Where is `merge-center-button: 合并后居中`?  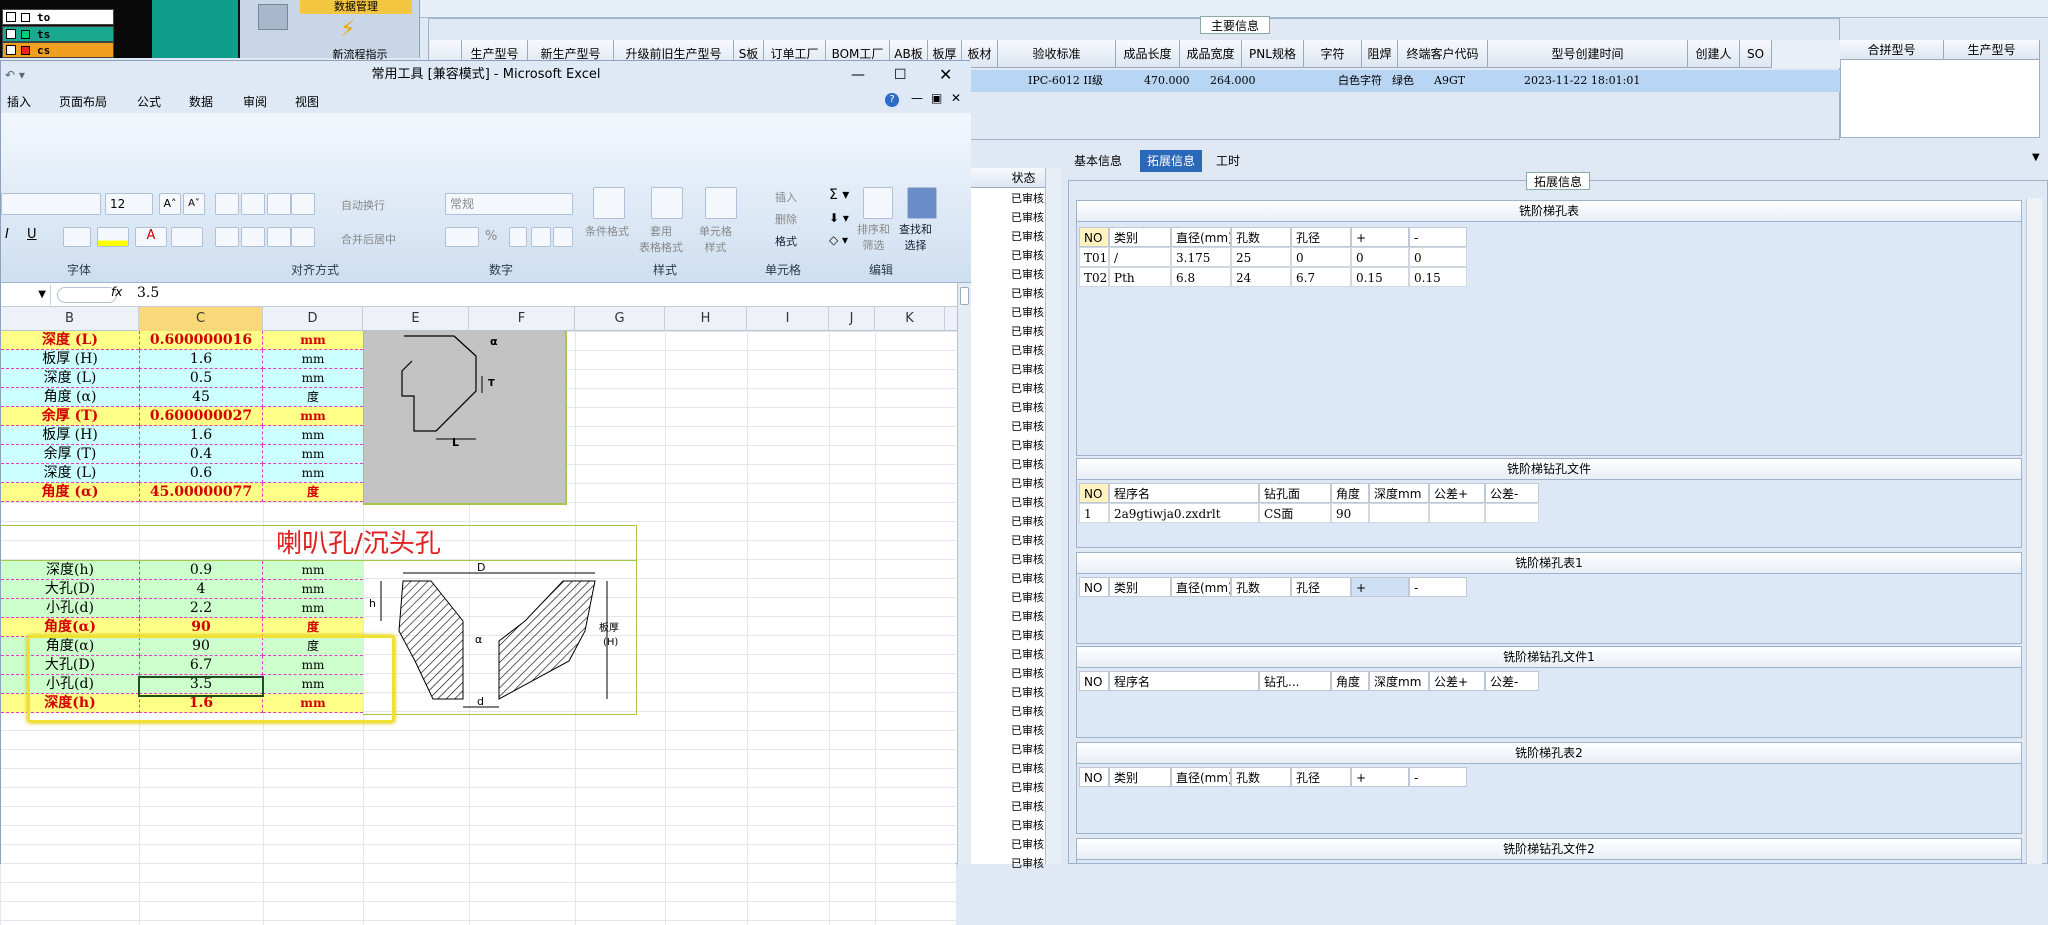
merge-center-button: 合并后居中 is located at coordinates (368, 239).